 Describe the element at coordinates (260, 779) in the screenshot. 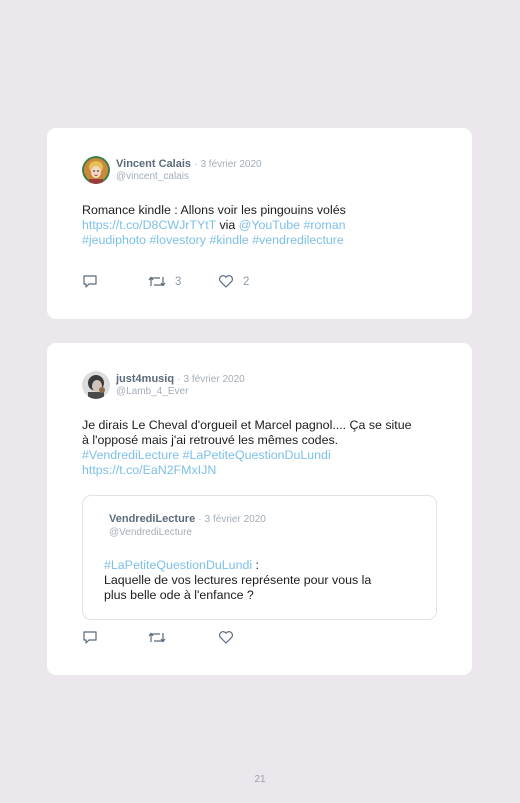

I see `page-number: 21` at that location.